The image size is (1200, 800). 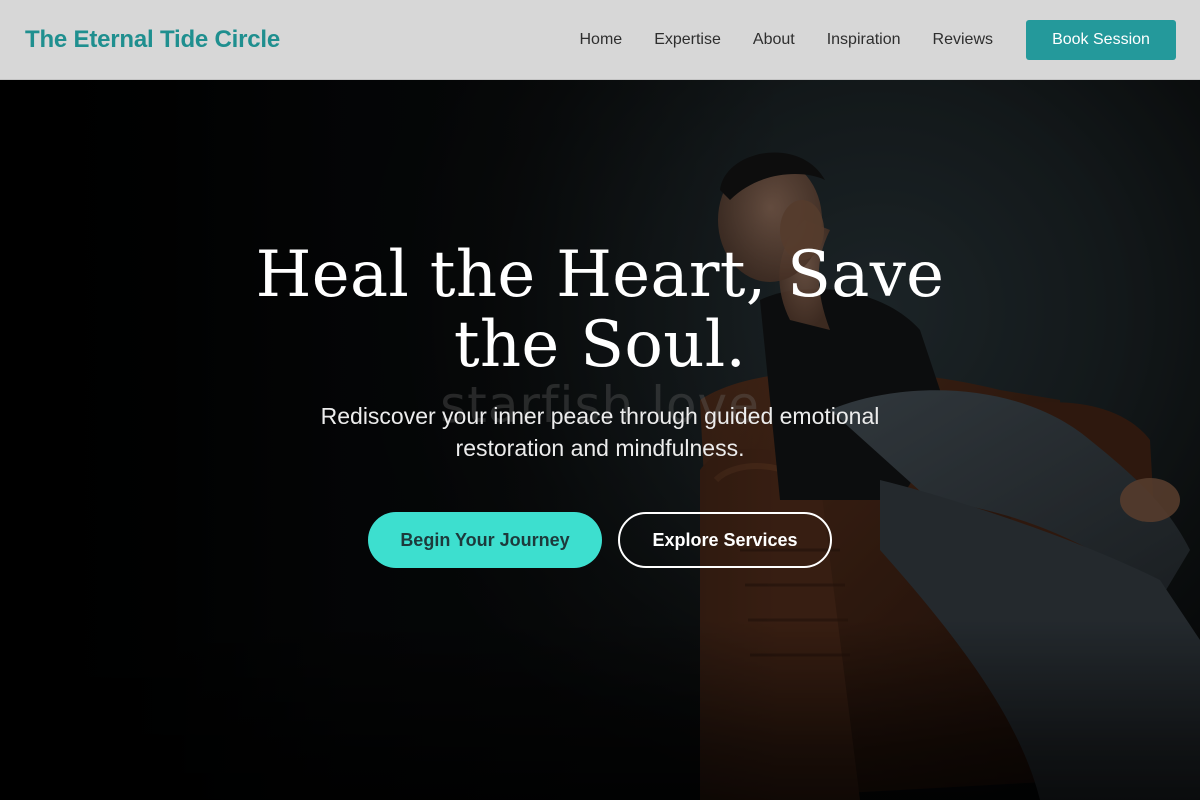 I want to click on nav-item-about: About, so click(x=774, y=40).